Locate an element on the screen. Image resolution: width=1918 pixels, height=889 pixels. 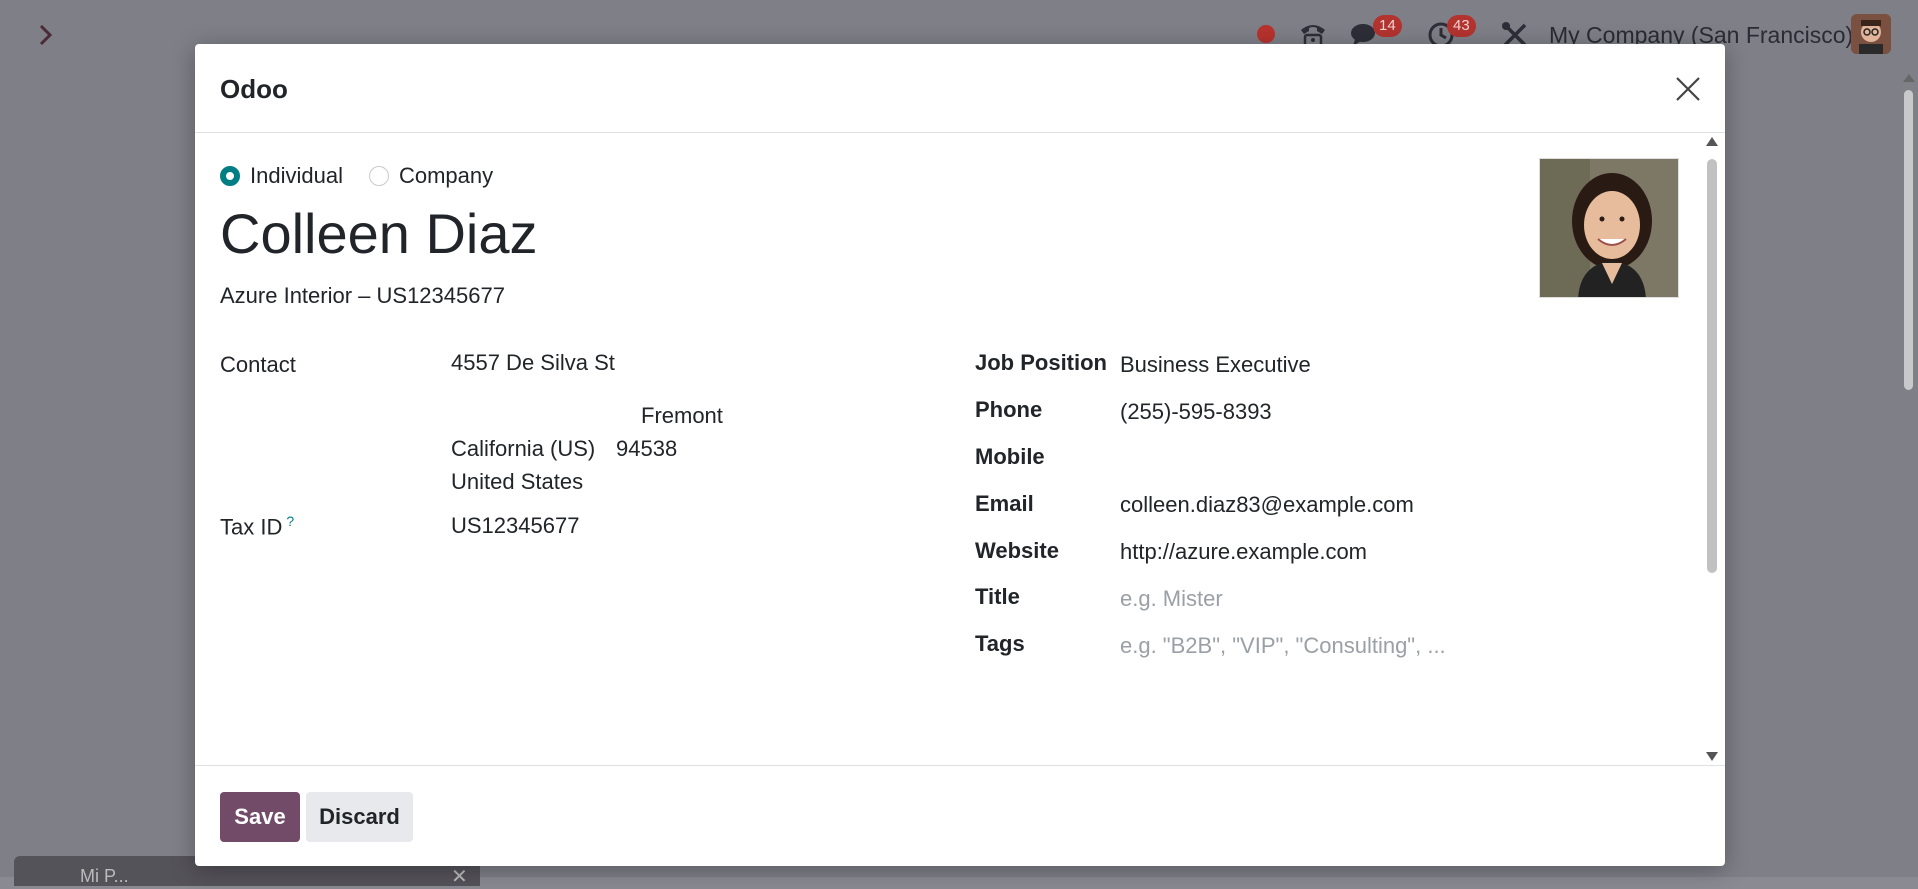
help-tooltip-icon: ? is located at coordinates (290, 521).